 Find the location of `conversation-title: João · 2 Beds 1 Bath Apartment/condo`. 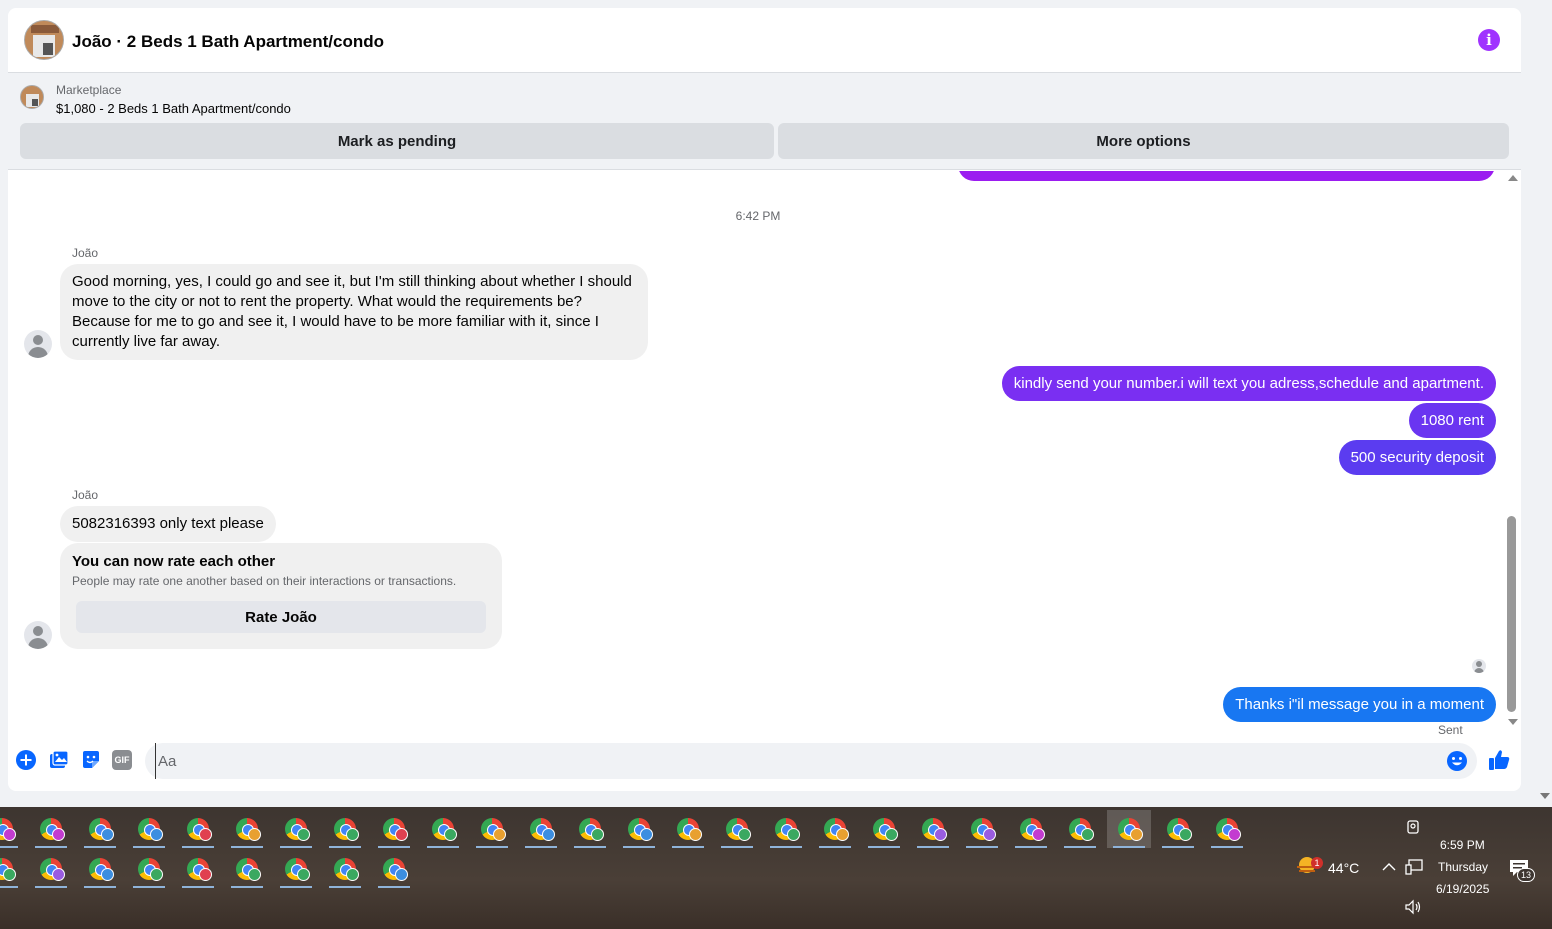

conversation-title: João · 2 Beds 1 Bath Apartment/condo is located at coordinates (228, 42).